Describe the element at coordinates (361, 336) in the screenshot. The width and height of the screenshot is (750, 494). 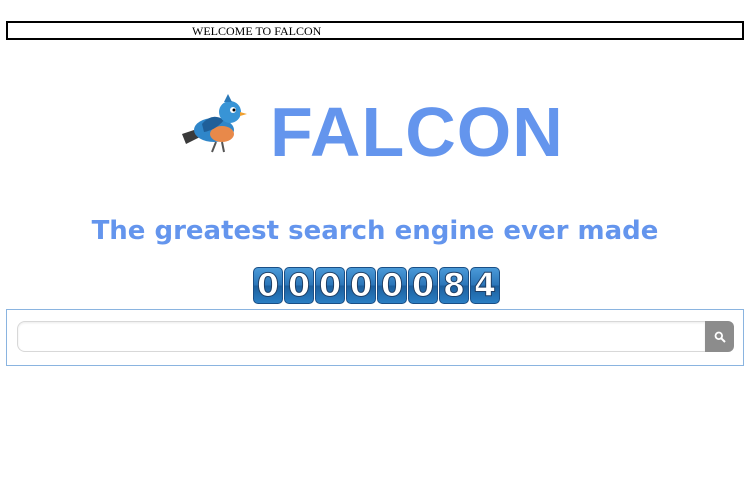
I see `search-input` at that location.